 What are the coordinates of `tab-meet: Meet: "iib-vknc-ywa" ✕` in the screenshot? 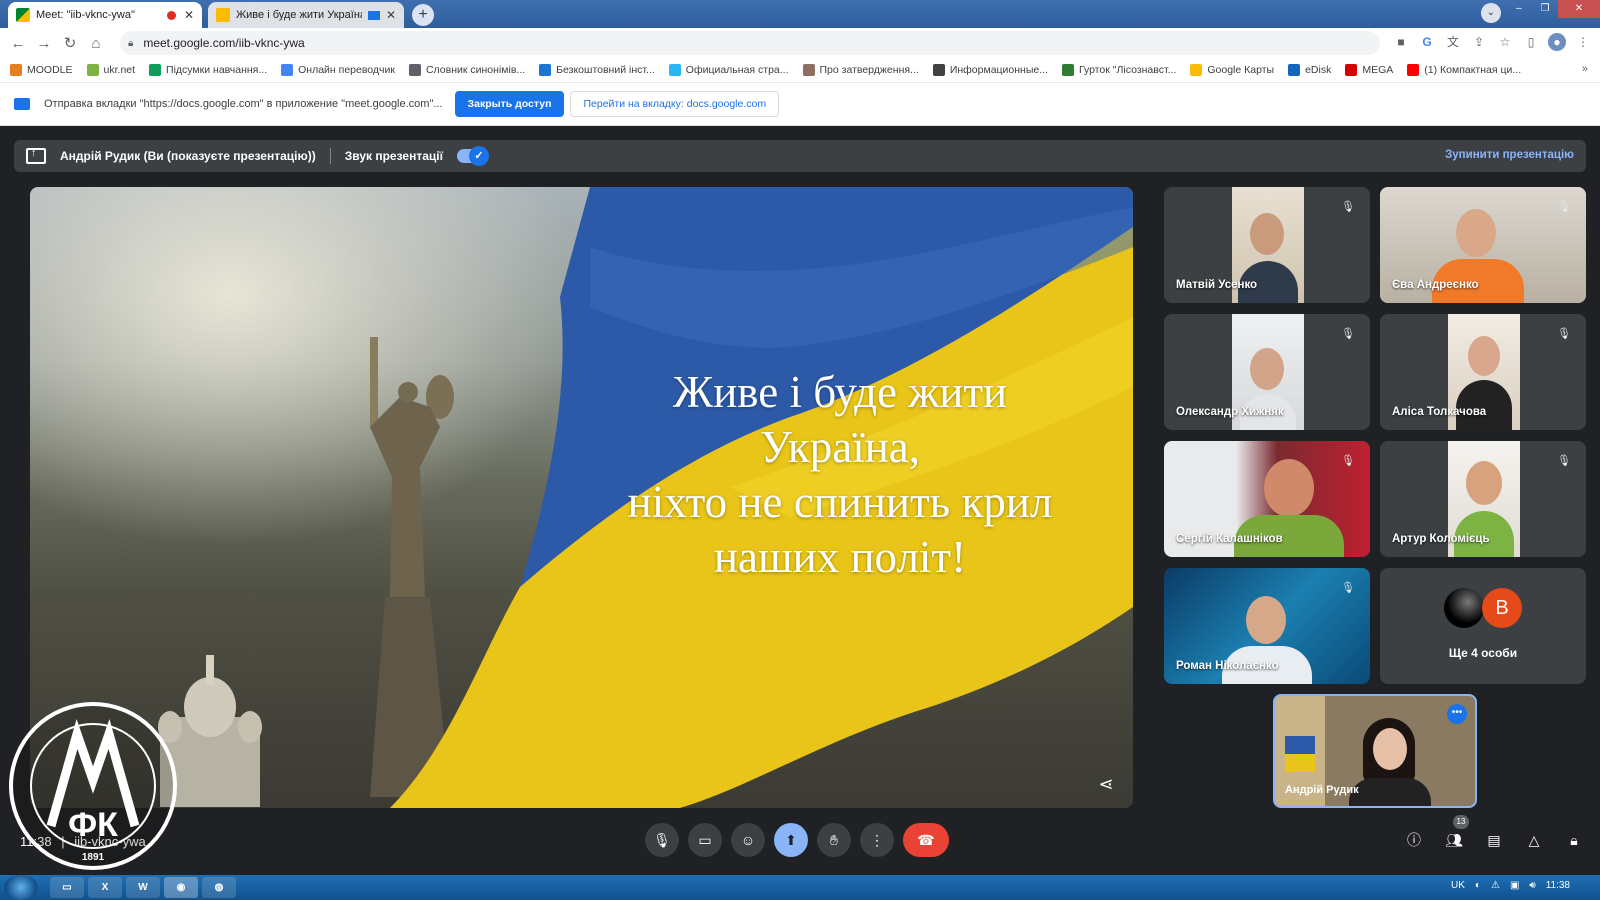 It's located at (105, 15).